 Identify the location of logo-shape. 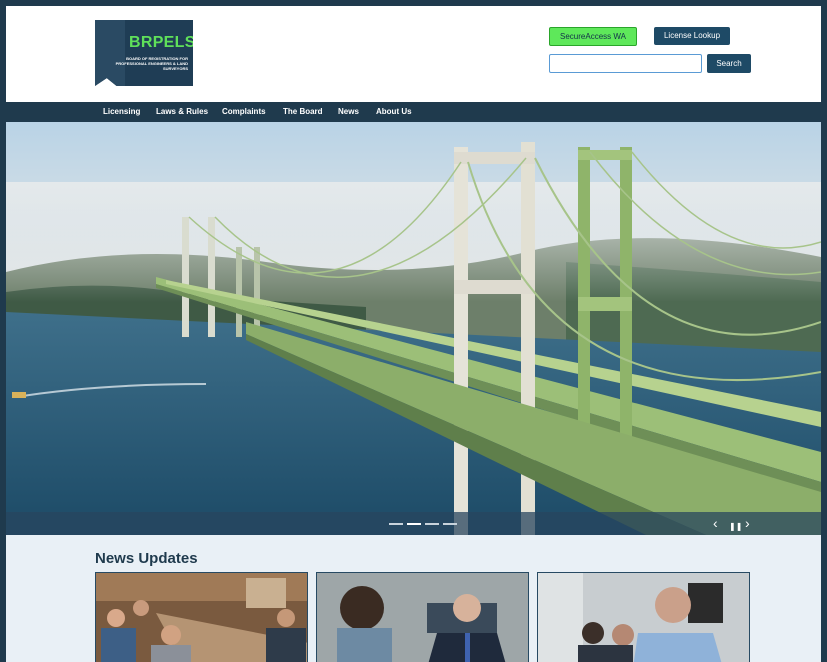
(110, 53).